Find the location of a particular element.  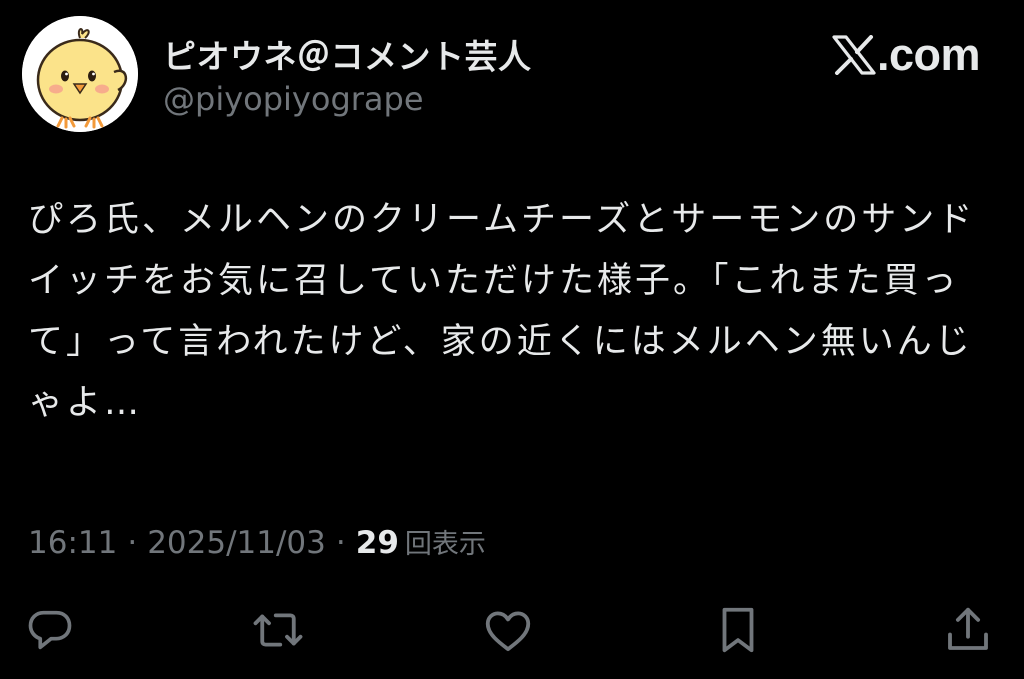

site-label: .com is located at coordinates (928, 54).